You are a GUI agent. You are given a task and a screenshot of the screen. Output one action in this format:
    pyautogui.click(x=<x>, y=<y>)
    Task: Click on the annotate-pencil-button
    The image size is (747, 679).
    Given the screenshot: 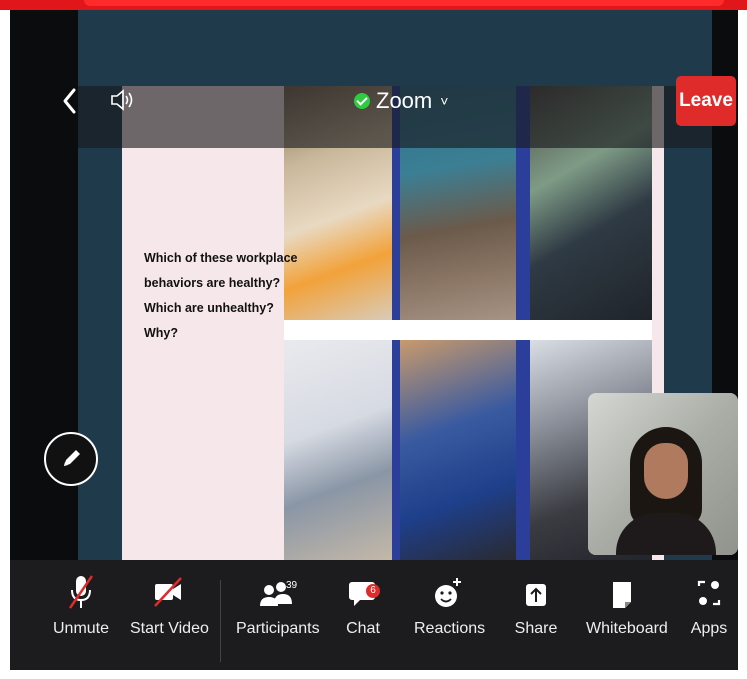 What is the action you would take?
    pyautogui.click(x=71, y=459)
    